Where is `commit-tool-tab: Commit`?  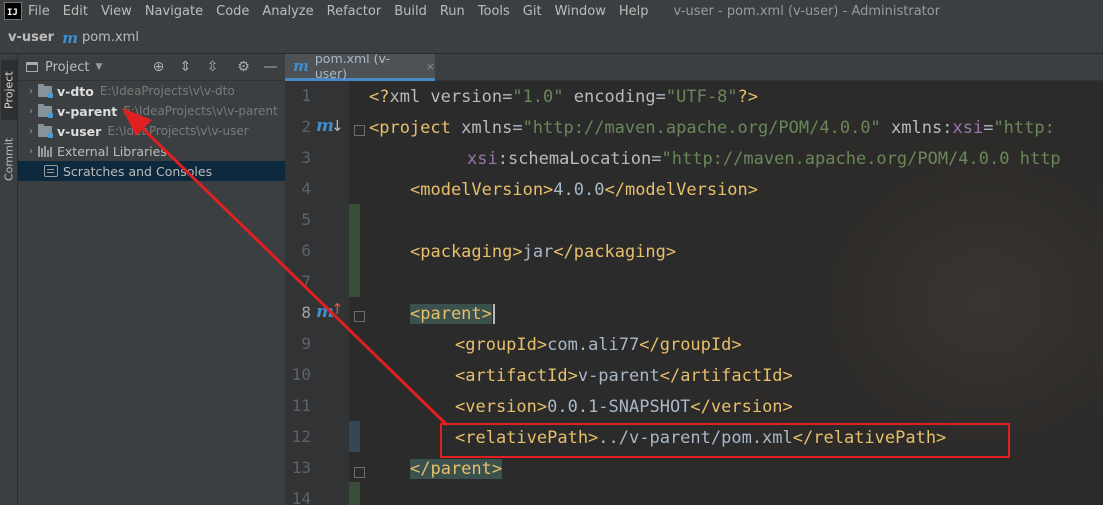 commit-tool-tab: Commit is located at coordinates (9, 159).